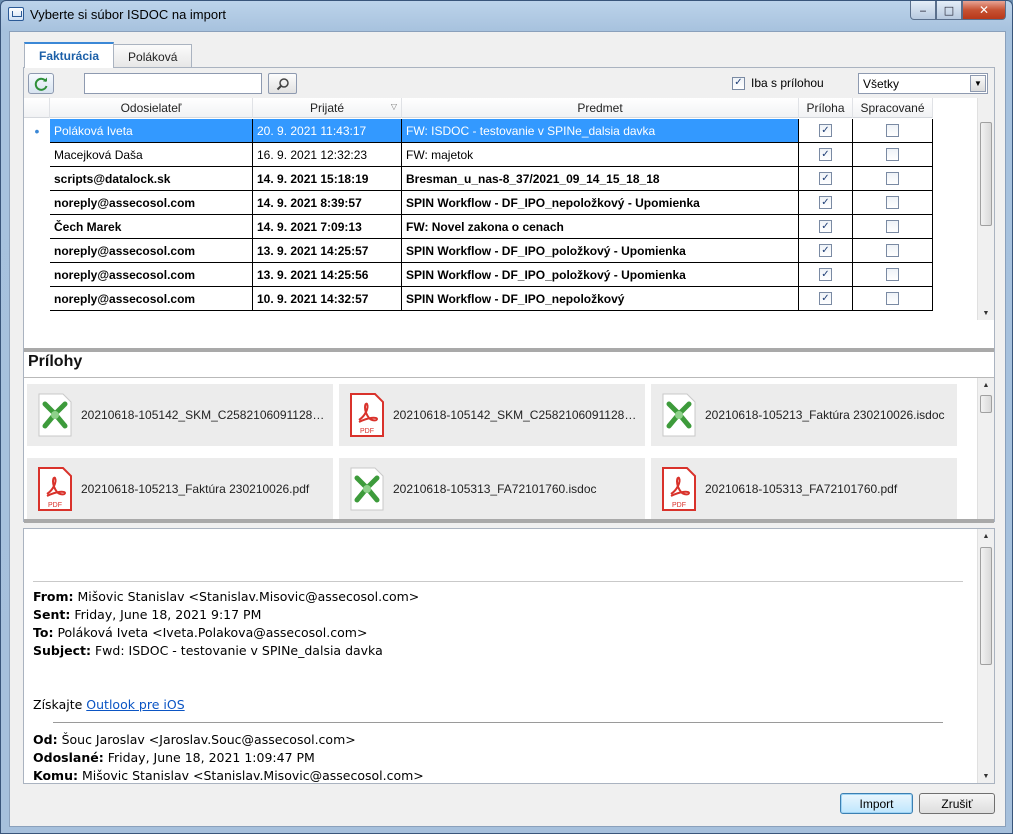 Image resolution: width=1013 pixels, height=834 pixels. I want to click on search-button, so click(282, 83).